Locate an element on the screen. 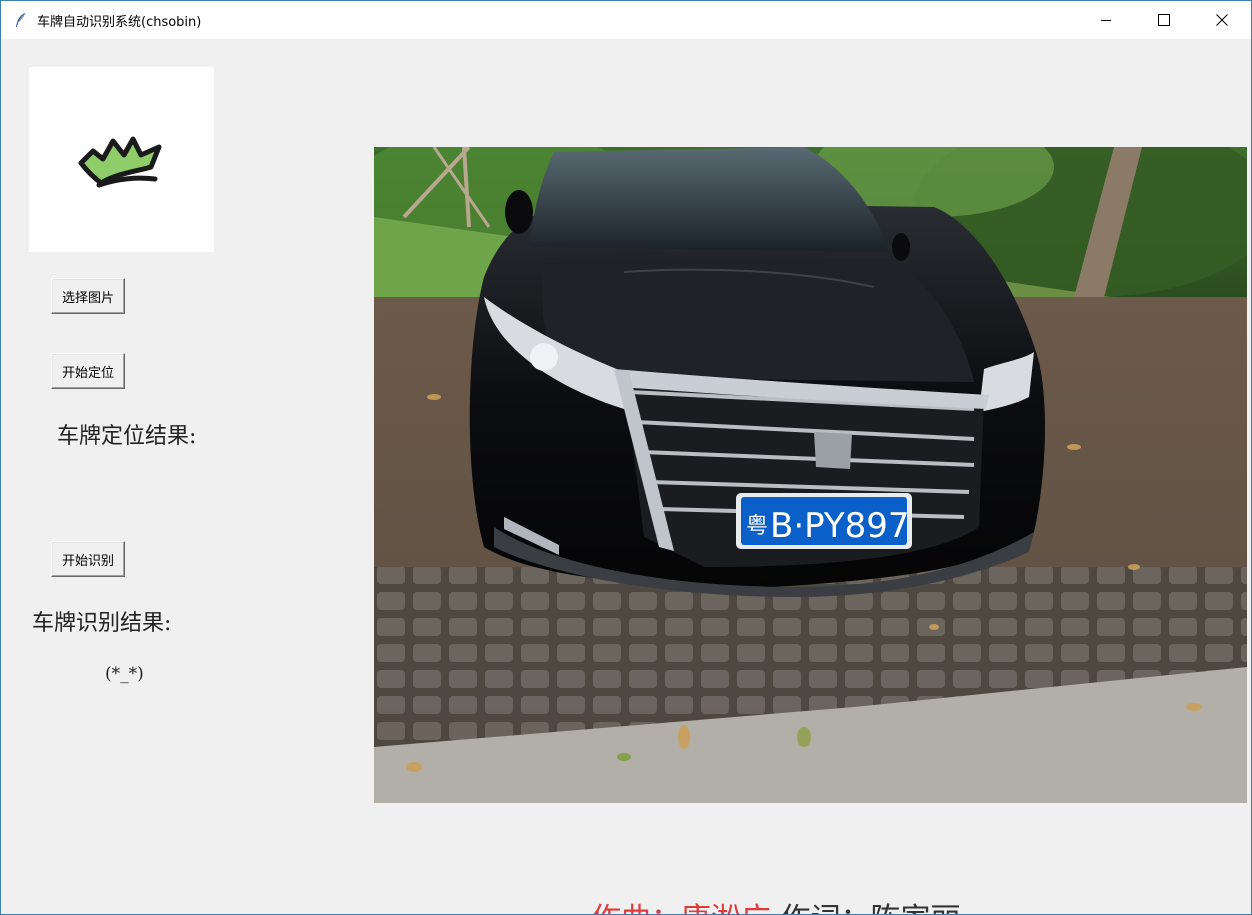  credits-footer: 作曲：康淞广 作词：陈家丽 is located at coordinates (776, 904).